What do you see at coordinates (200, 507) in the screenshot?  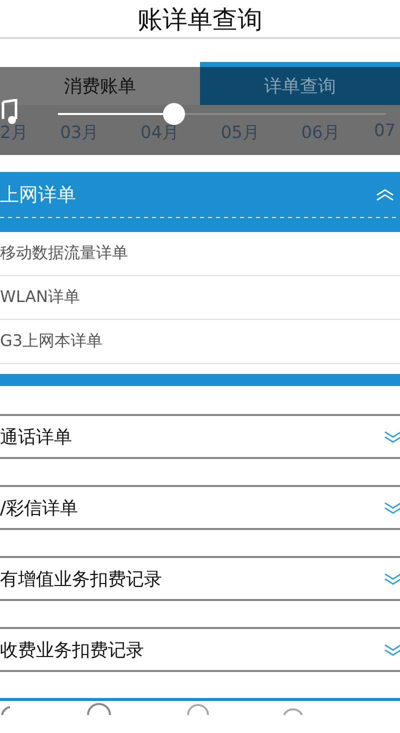 I see `section-row: /彩信详单` at bounding box center [200, 507].